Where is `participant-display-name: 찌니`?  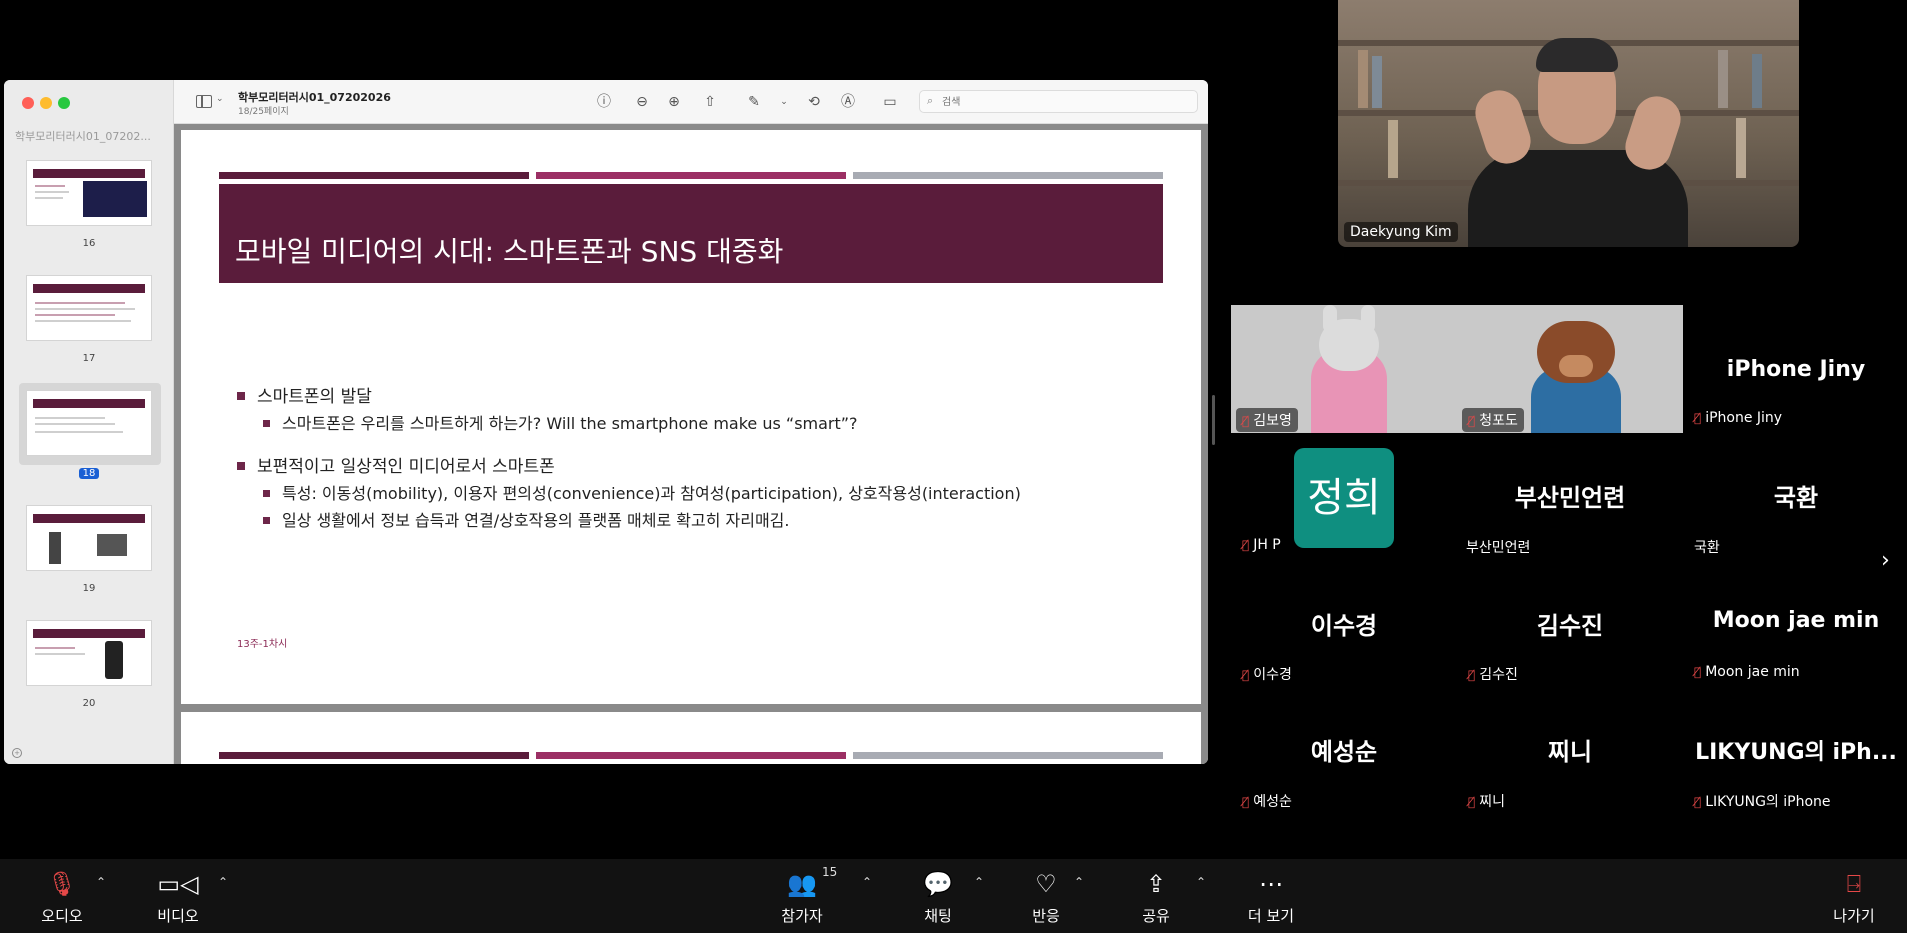 participant-display-name: 찌니 is located at coordinates (1570, 752).